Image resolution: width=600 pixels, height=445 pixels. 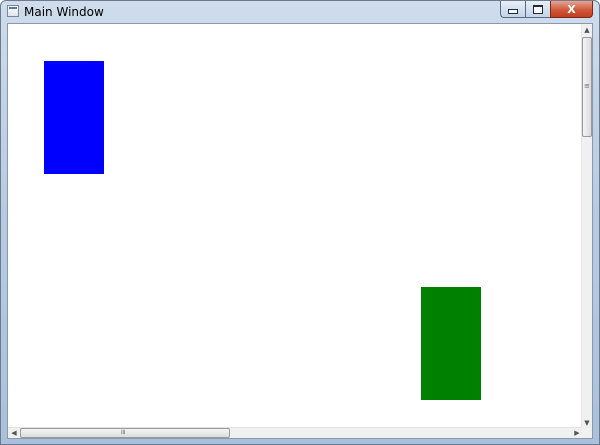 I want to click on window-icon, so click(x=13, y=11).